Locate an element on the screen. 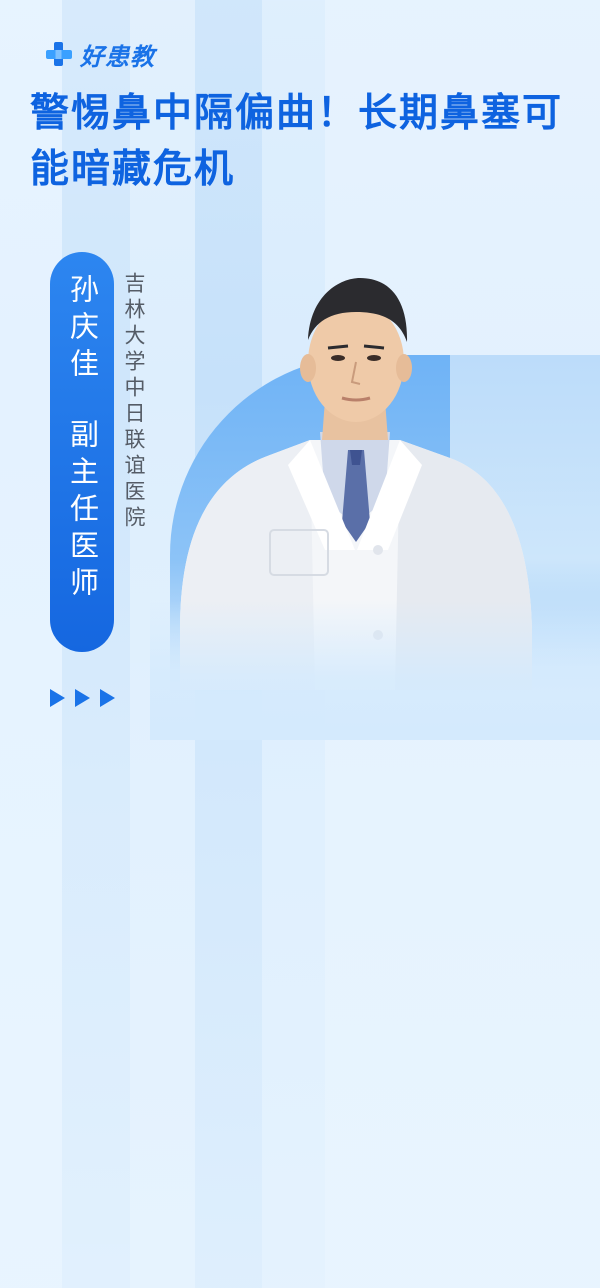 The height and width of the screenshot is (1288, 600). doctor-name: 孙庆佳 is located at coordinates (82, 329).